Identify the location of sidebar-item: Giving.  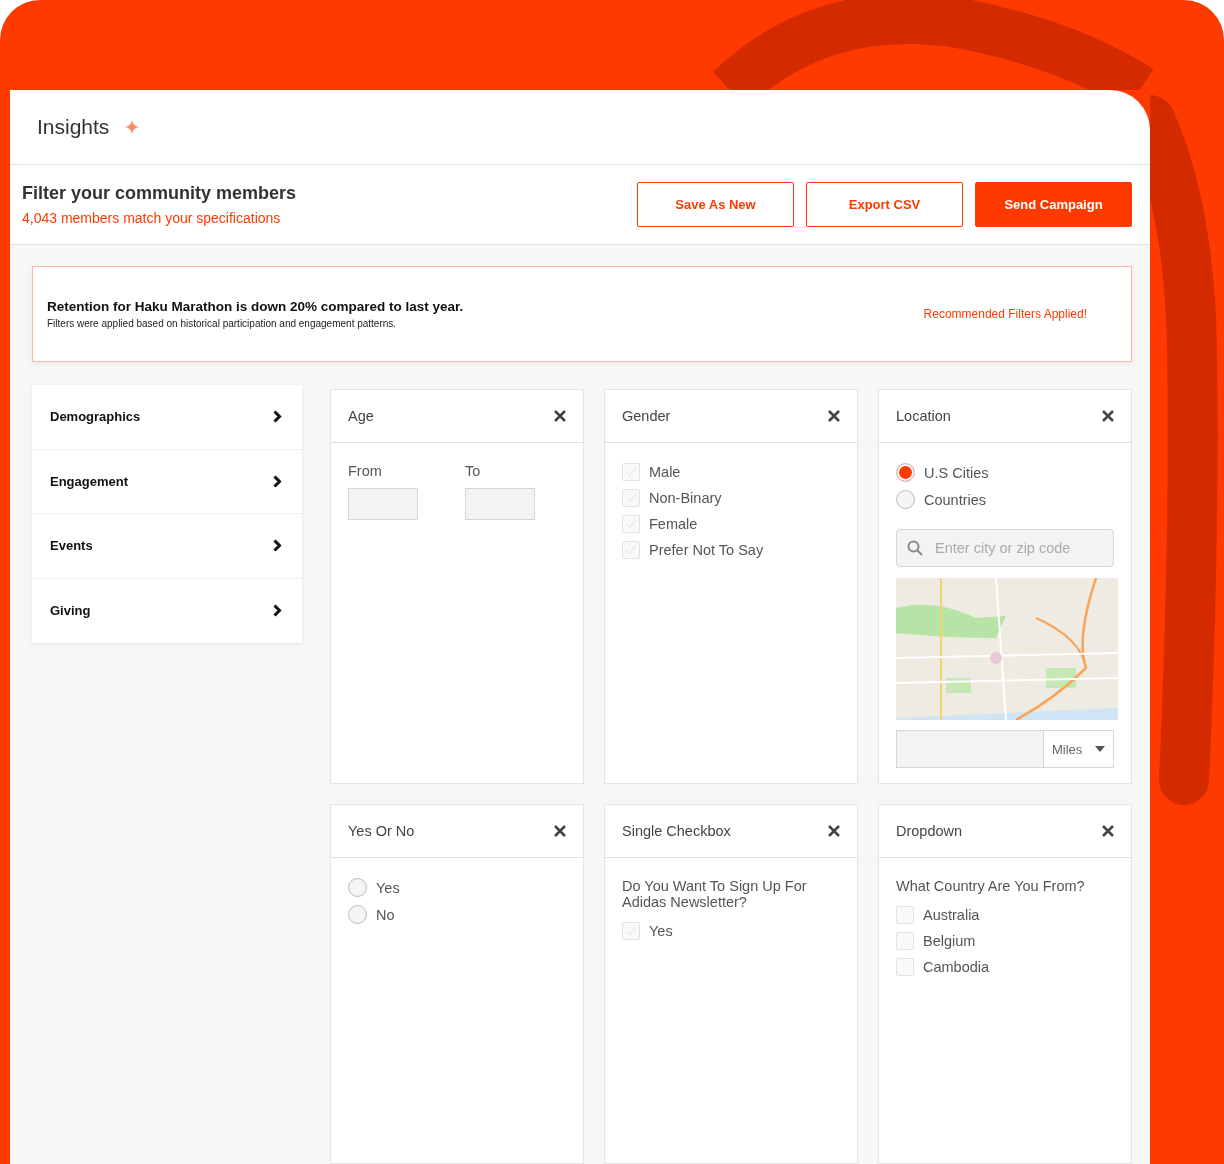
(167, 610).